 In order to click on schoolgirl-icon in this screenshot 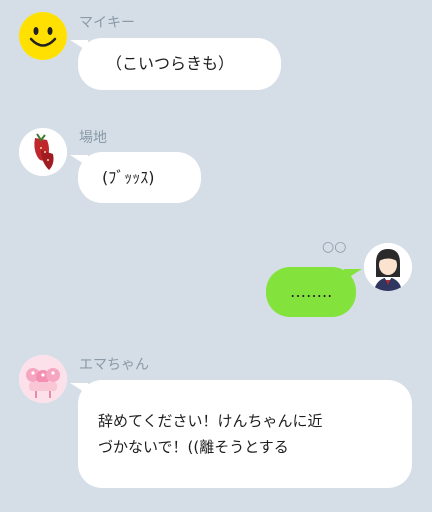, I will do `click(388, 267)`.